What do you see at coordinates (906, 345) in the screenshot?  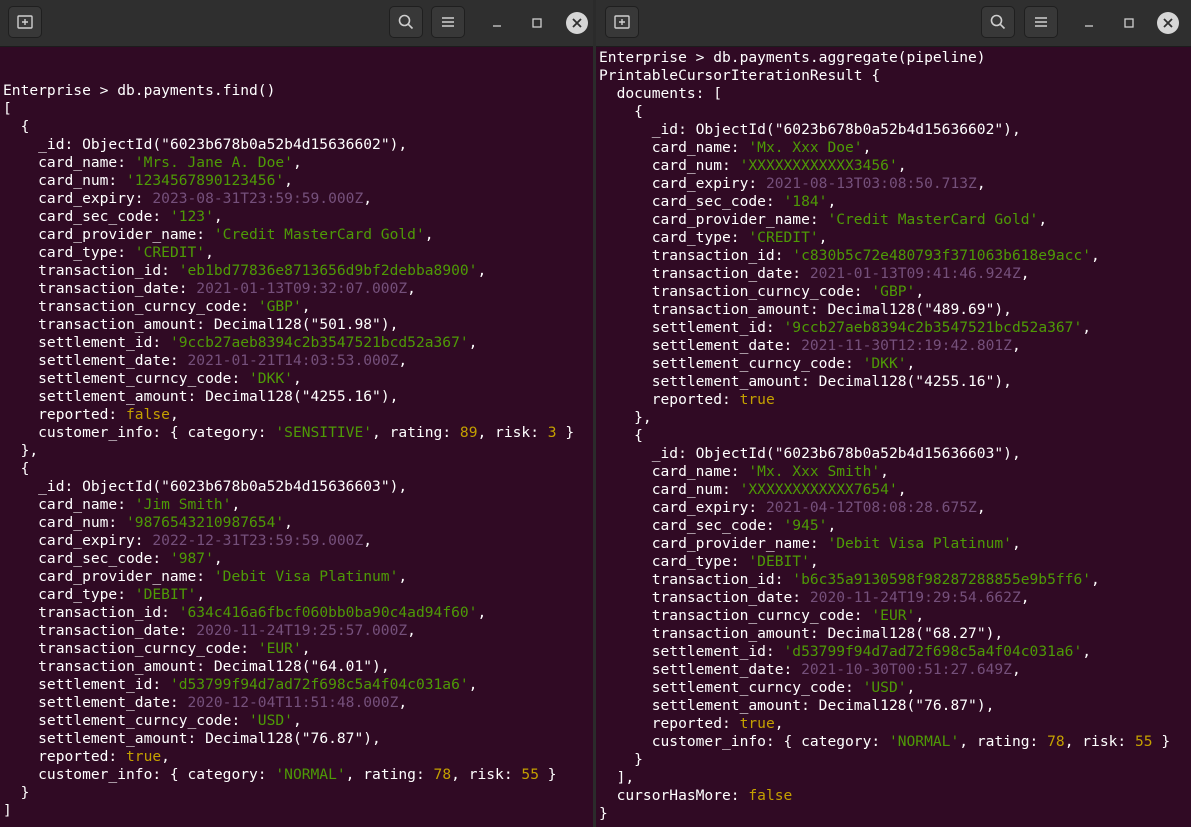 I see `settlement-date-value: 2021-11-30T12:19:42.801Z` at bounding box center [906, 345].